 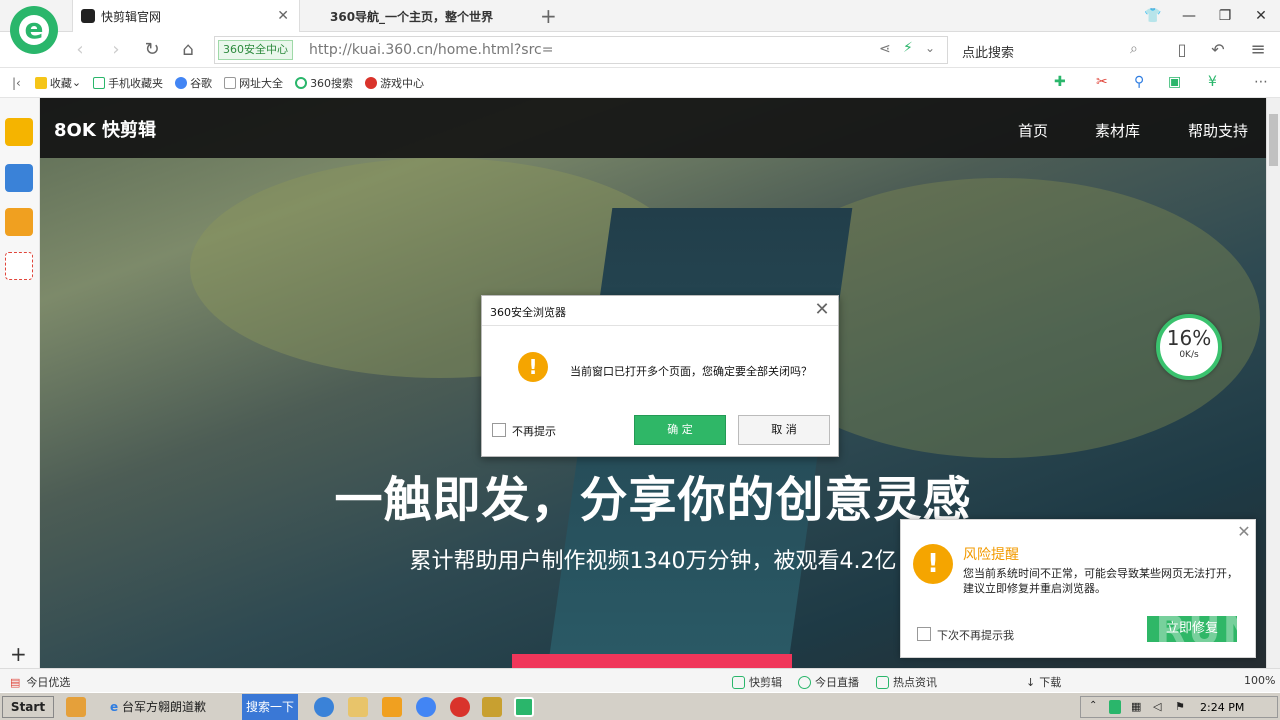 I want to click on taskbar: Start e 台军方翱朗道歉 搜索一下 ⌃ ▦ ◁ ⚑ 2:24 PM, so click(x=640, y=706).